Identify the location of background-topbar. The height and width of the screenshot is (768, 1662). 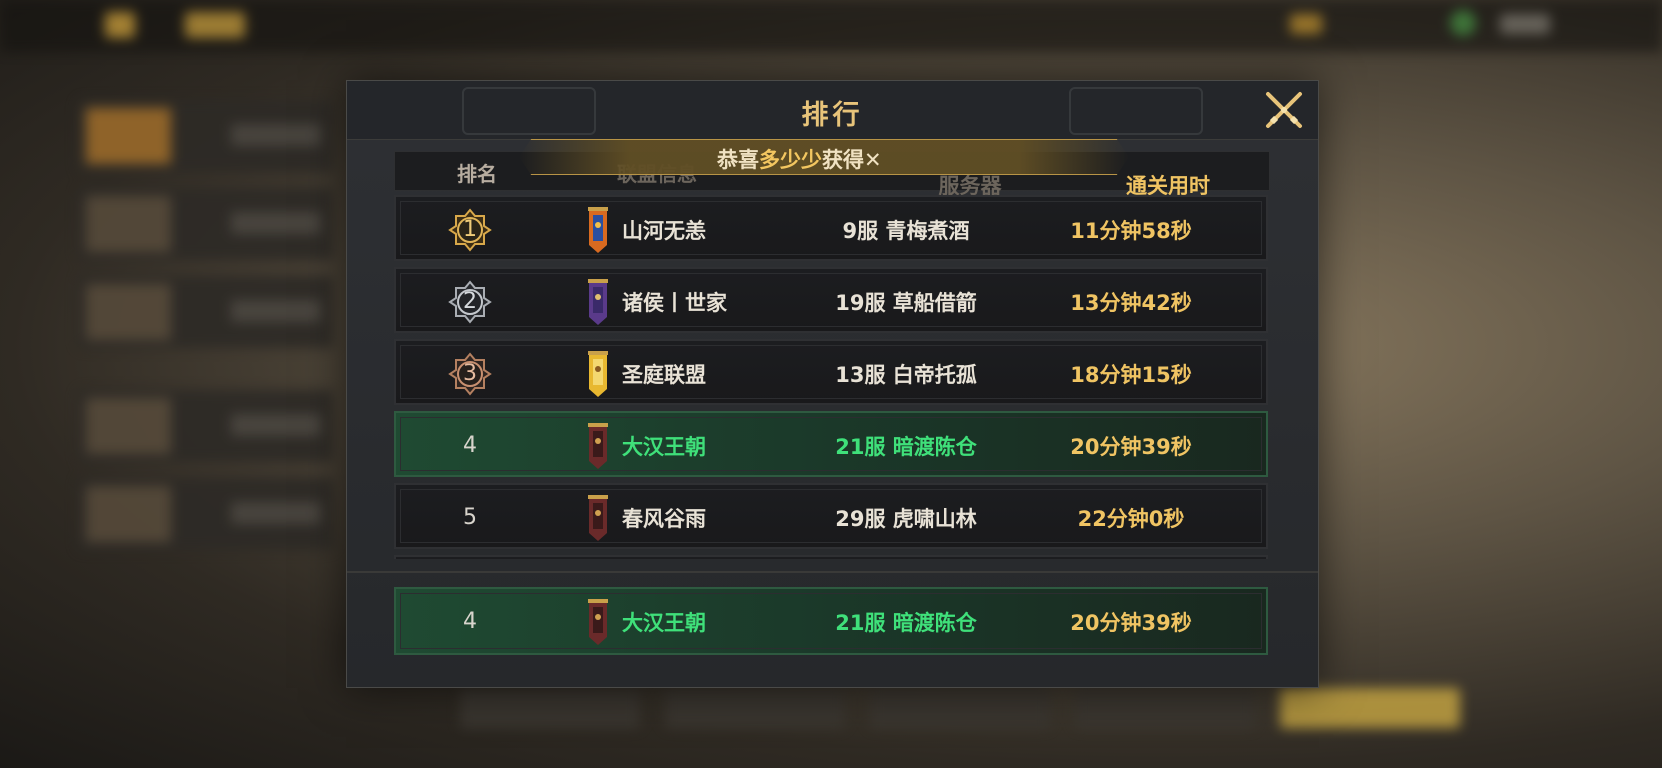
(831, 26).